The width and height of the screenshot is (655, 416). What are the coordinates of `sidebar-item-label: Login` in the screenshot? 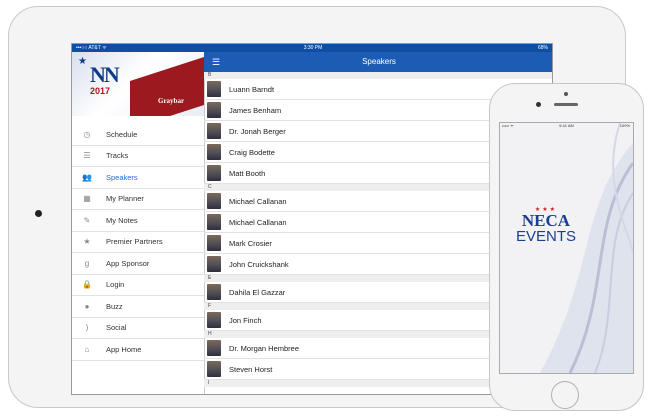 It's located at (115, 285).